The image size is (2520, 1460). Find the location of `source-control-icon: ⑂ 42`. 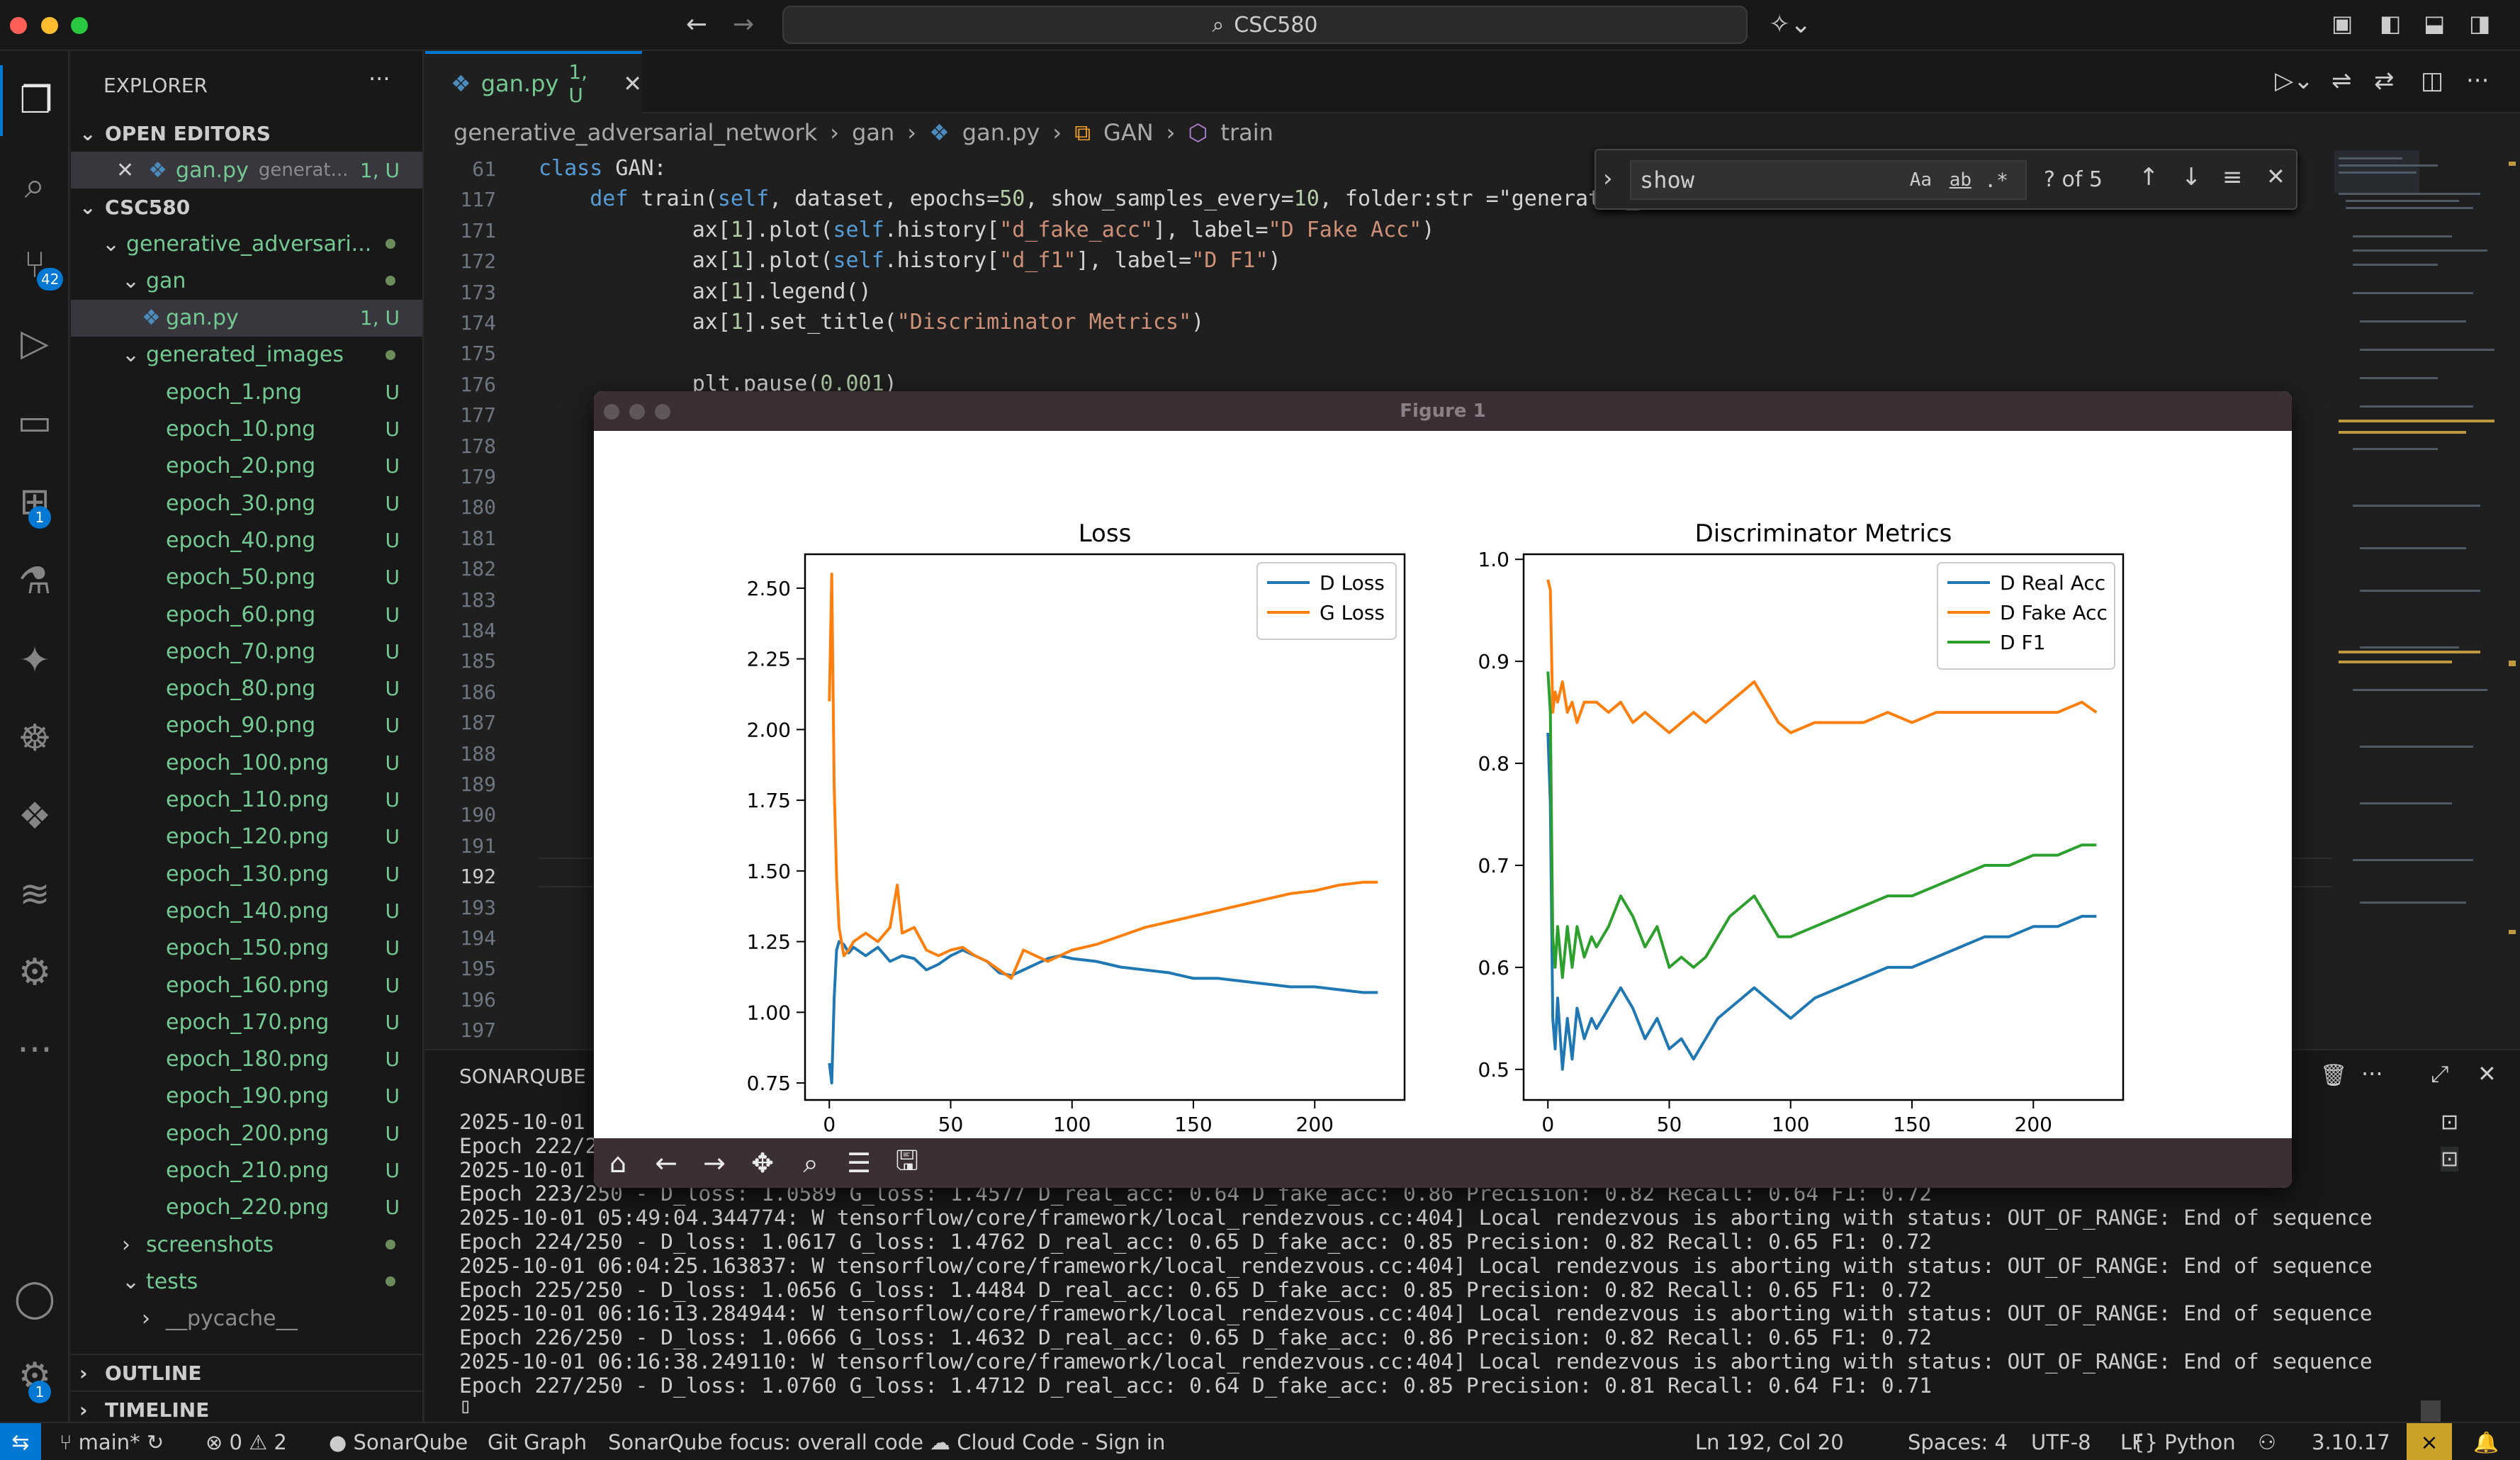

source-control-icon: ⑂ 42 is located at coordinates (34, 265).